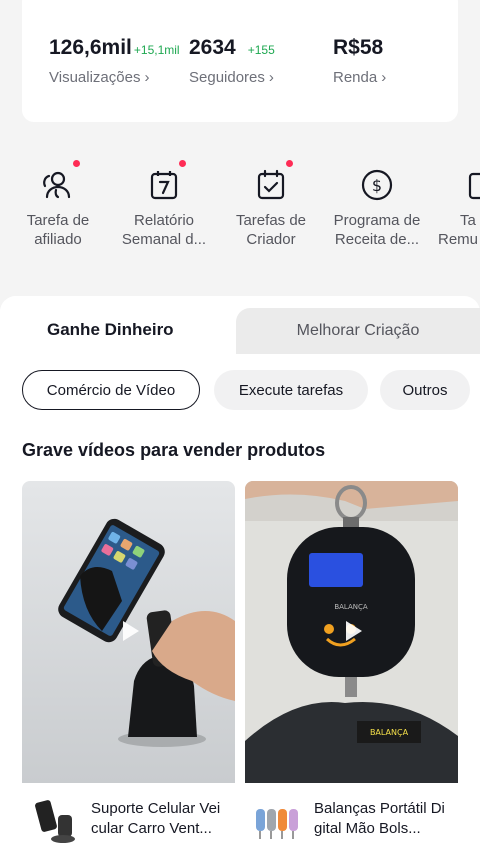 The image size is (480, 854). I want to click on tab-earn-money: Ganhe Dinheiro, so click(118, 326).